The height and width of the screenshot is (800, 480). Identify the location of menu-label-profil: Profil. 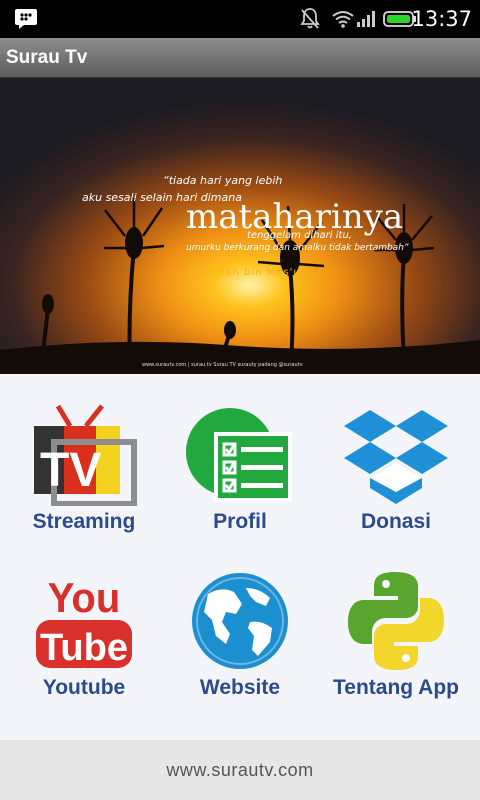
(240, 521).